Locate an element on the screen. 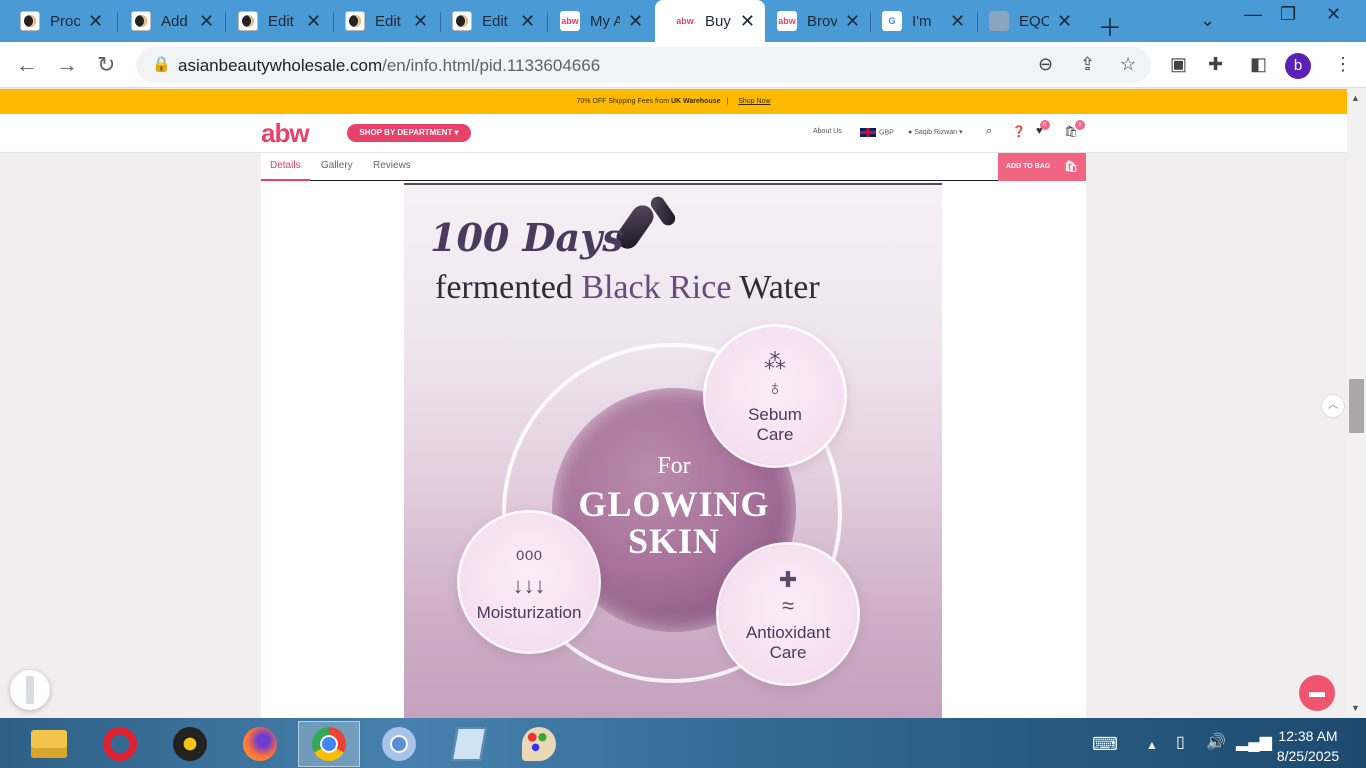  center-orb-text: For GLOWING SKIN is located at coordinates (674, 506).